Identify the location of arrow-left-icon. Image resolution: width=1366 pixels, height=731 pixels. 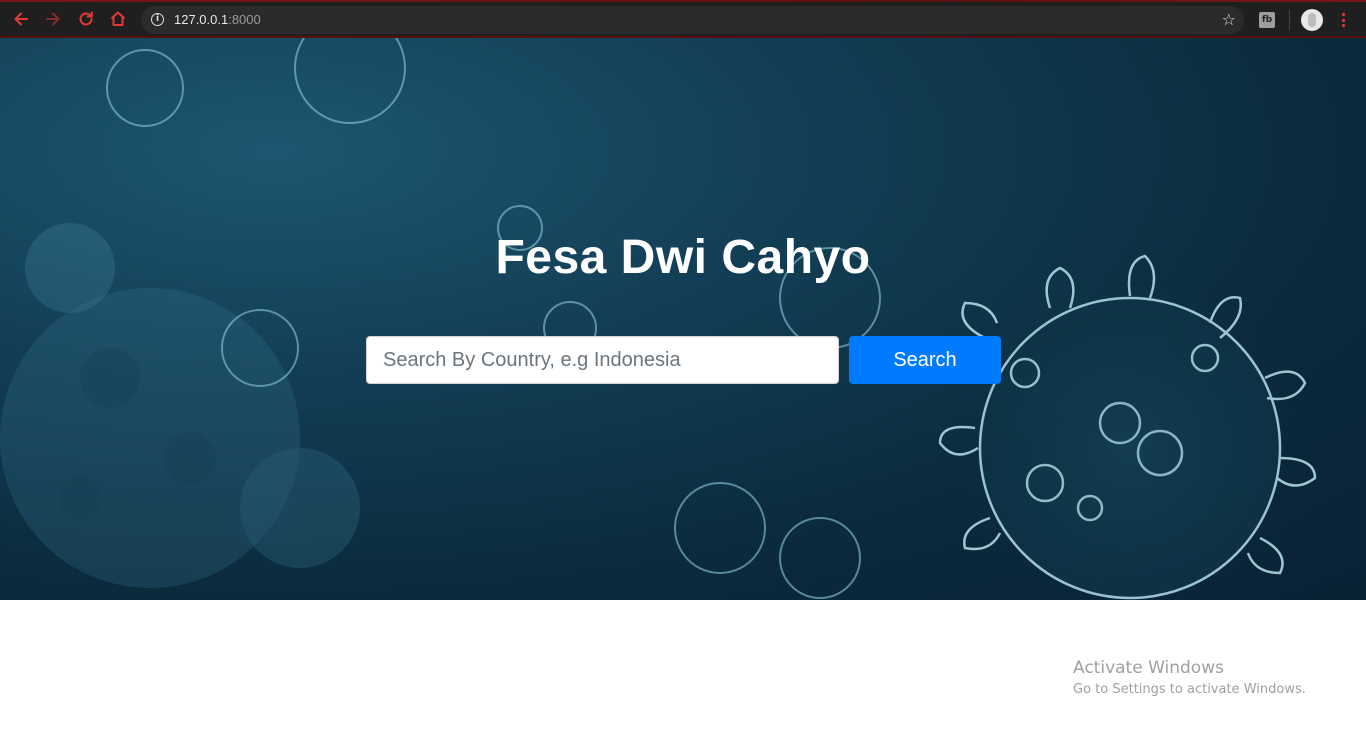
(21, 19).